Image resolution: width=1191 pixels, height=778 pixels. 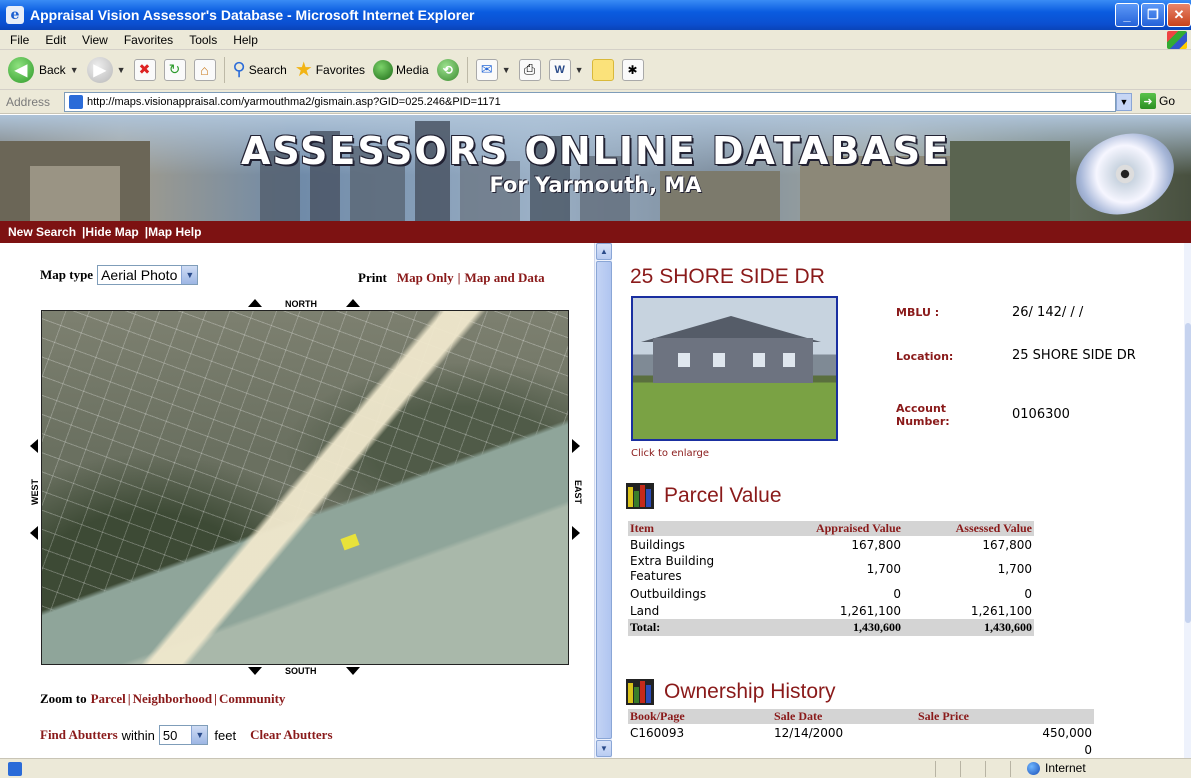 What do you see at coordinates (632, 69) in the screenshot?
I see `research-icon: ✱` at bounding box center [632, 69].